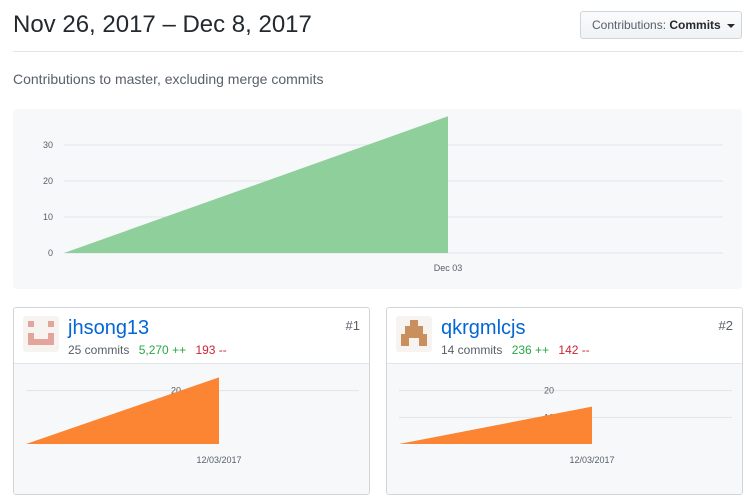  Describe the element at coordinates (695, 25) in the screenshot. I see `contributions-value: Commits` at that location.